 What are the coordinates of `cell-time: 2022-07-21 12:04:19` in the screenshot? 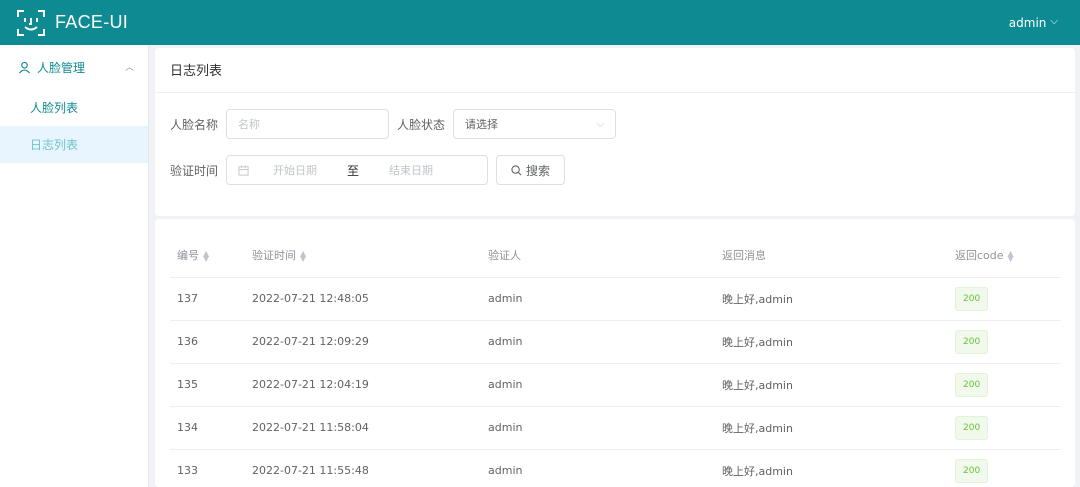 It's located at (363, 385).